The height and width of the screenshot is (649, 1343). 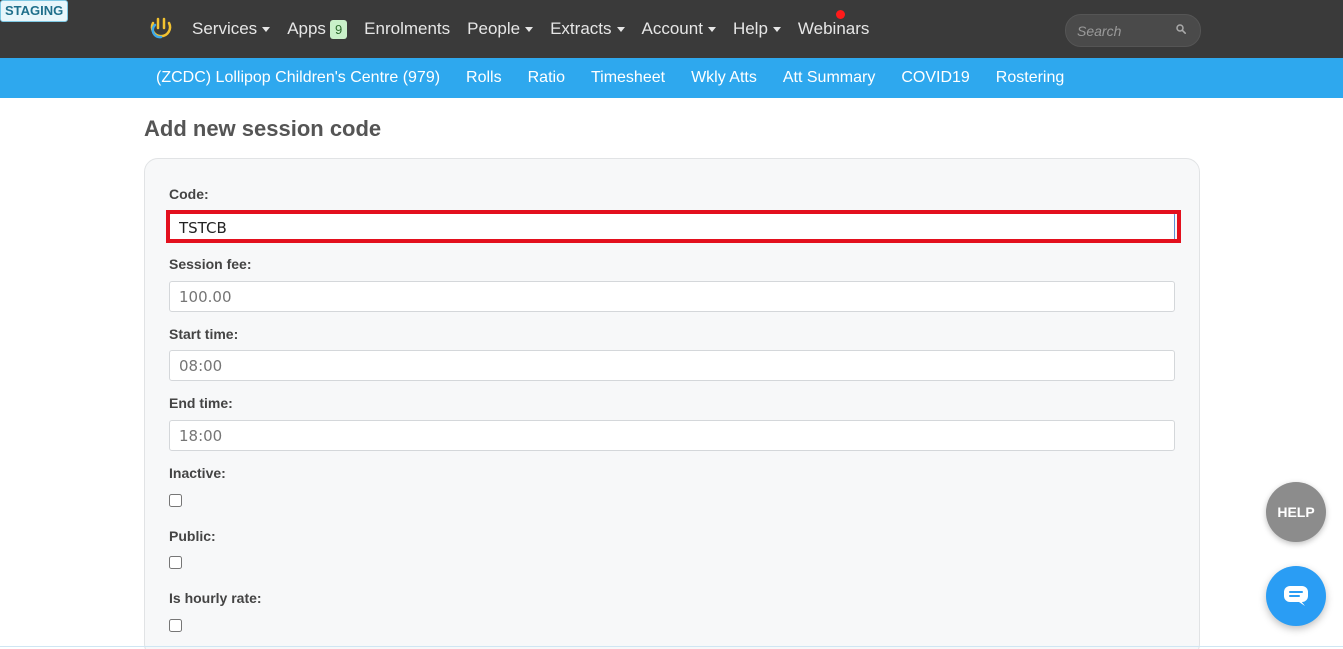 I want to click on subnav-timesheet: Timesheet, so click(x=628, y=78).